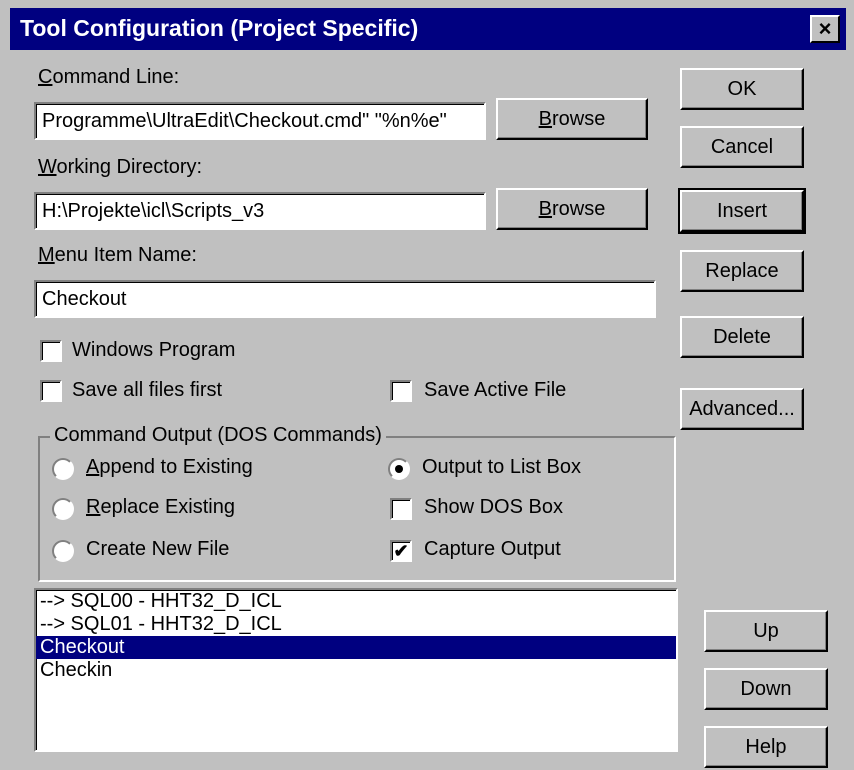  I want to click on list-item: Checkin, so click(356, 670).